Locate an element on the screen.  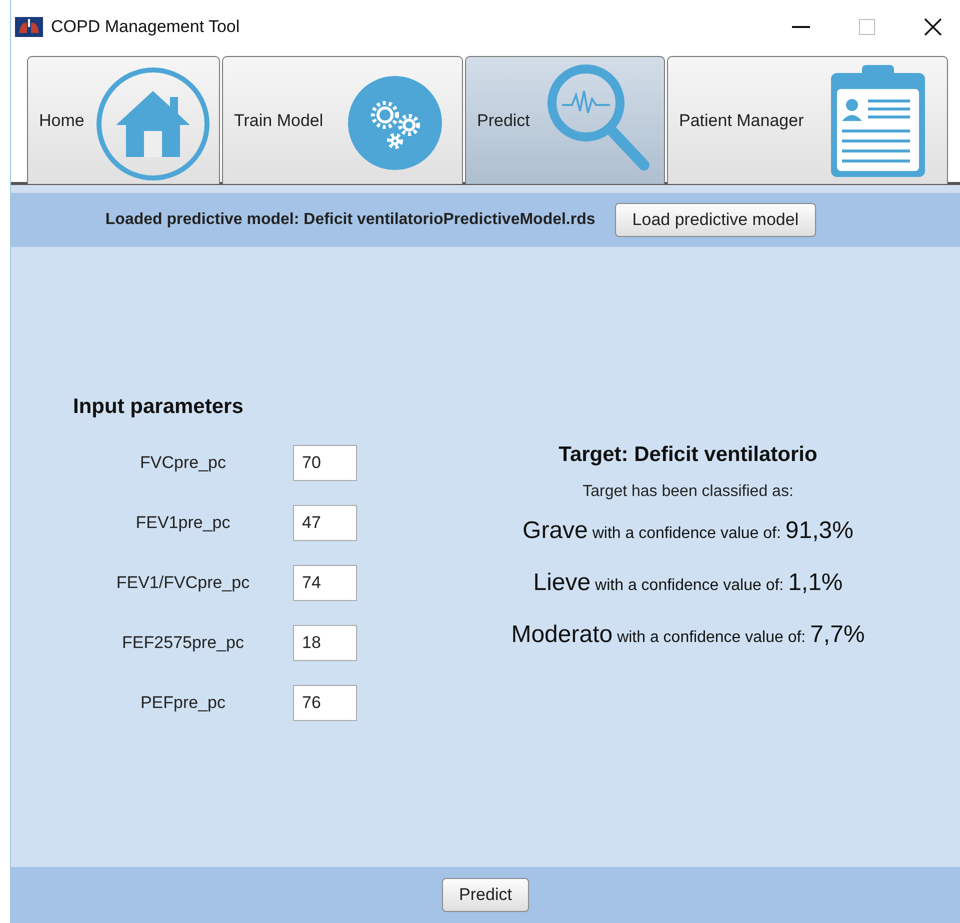
minimize-icon is located at coordinates (801, 27).